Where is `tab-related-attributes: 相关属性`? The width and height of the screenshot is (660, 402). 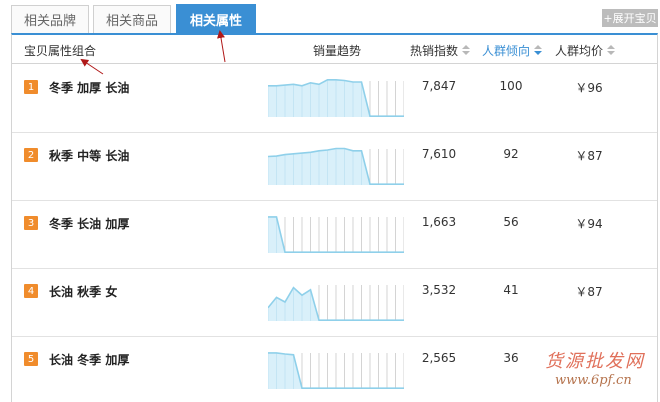
tab-related-attributes: 相关属性 is located at coordinates (216, 19).